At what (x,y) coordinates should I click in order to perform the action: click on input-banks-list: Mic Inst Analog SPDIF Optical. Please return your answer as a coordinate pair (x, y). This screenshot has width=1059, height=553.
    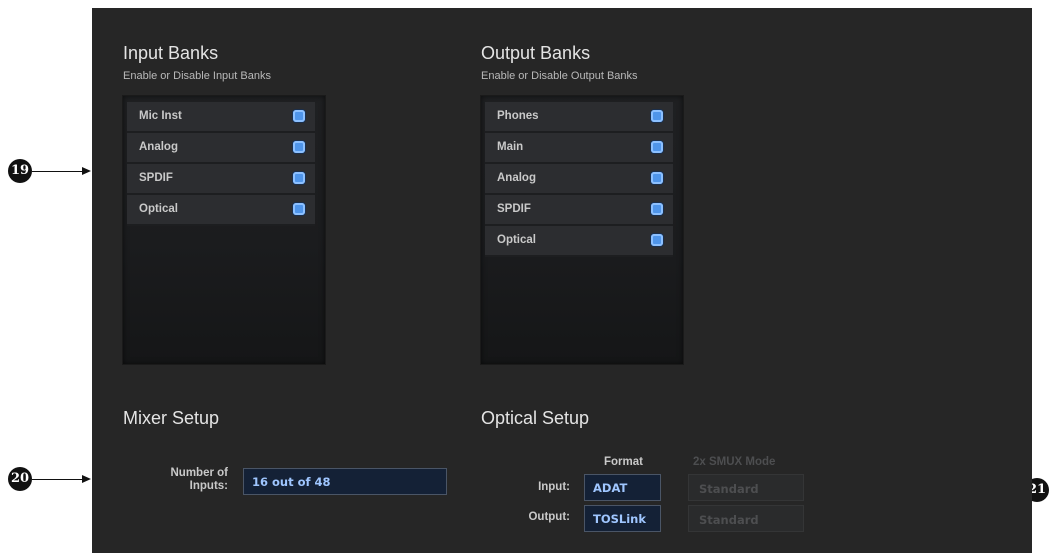
    Looking at the image, I should click on (224, 230).